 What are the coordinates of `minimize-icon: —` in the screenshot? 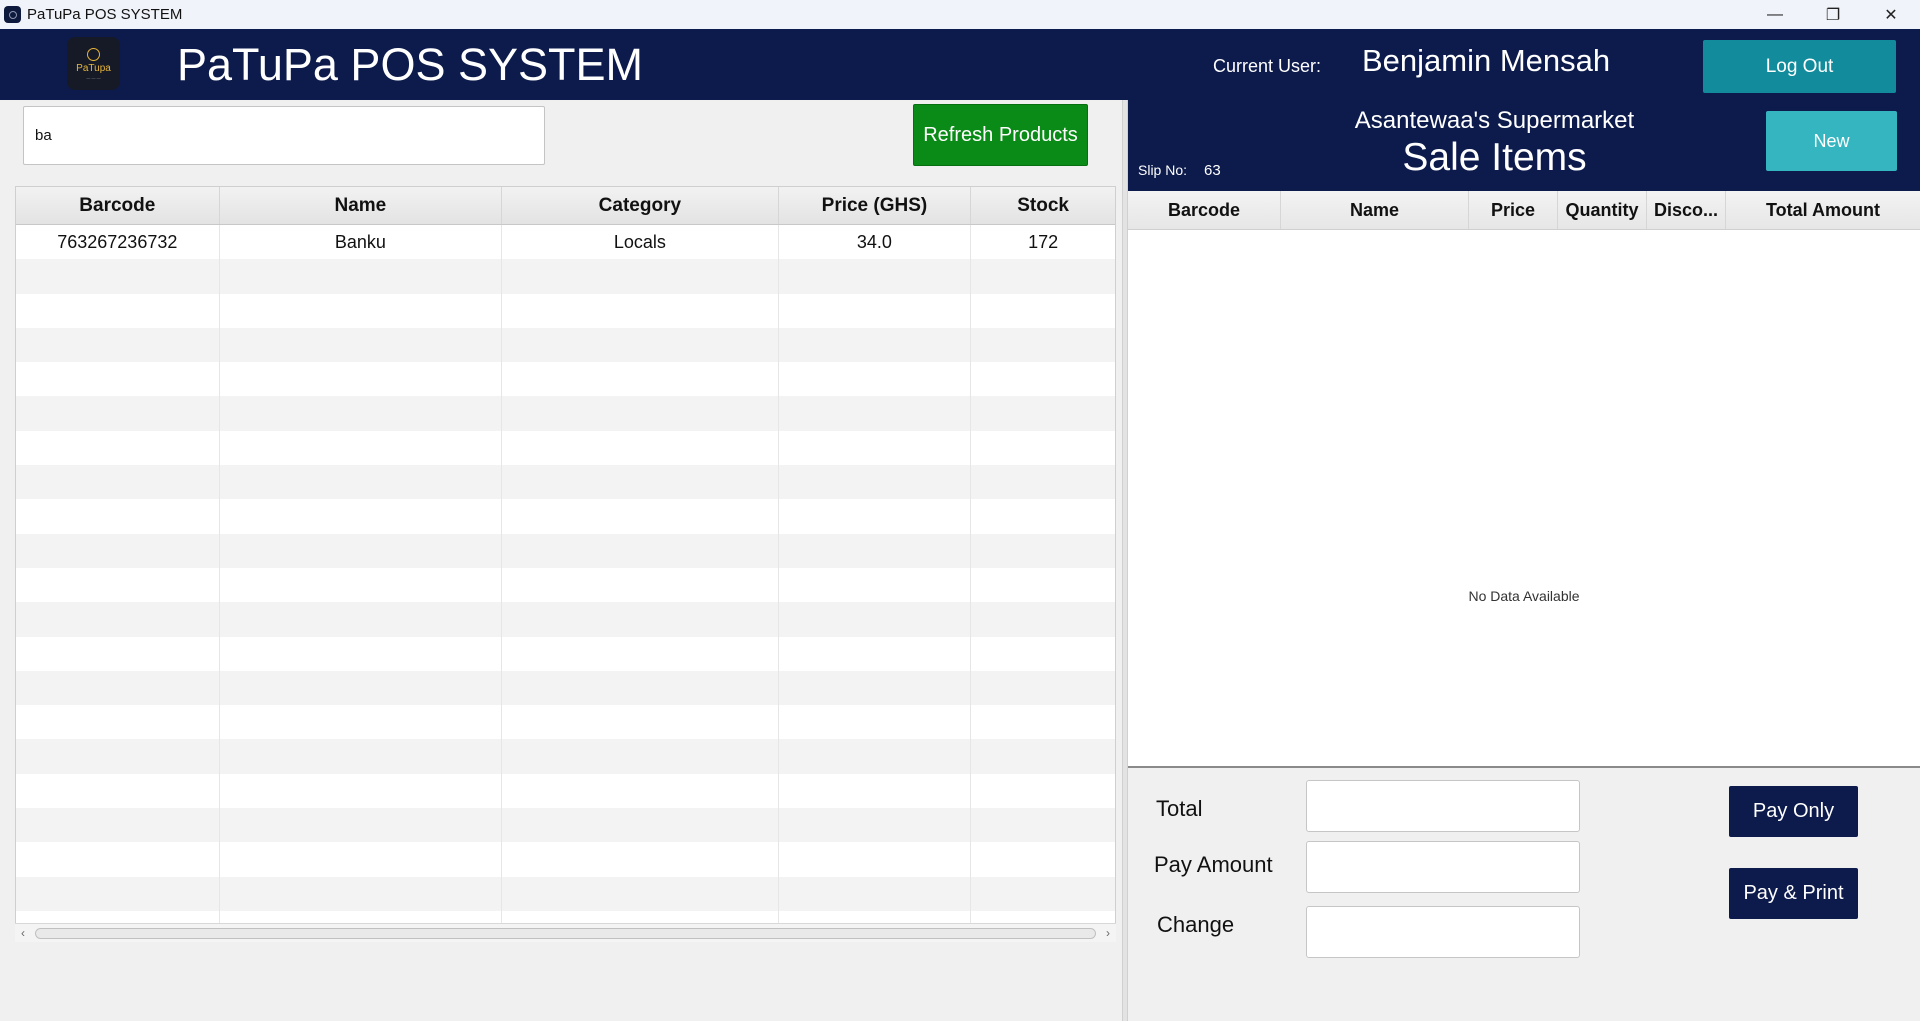 It's located at (1775, 14).